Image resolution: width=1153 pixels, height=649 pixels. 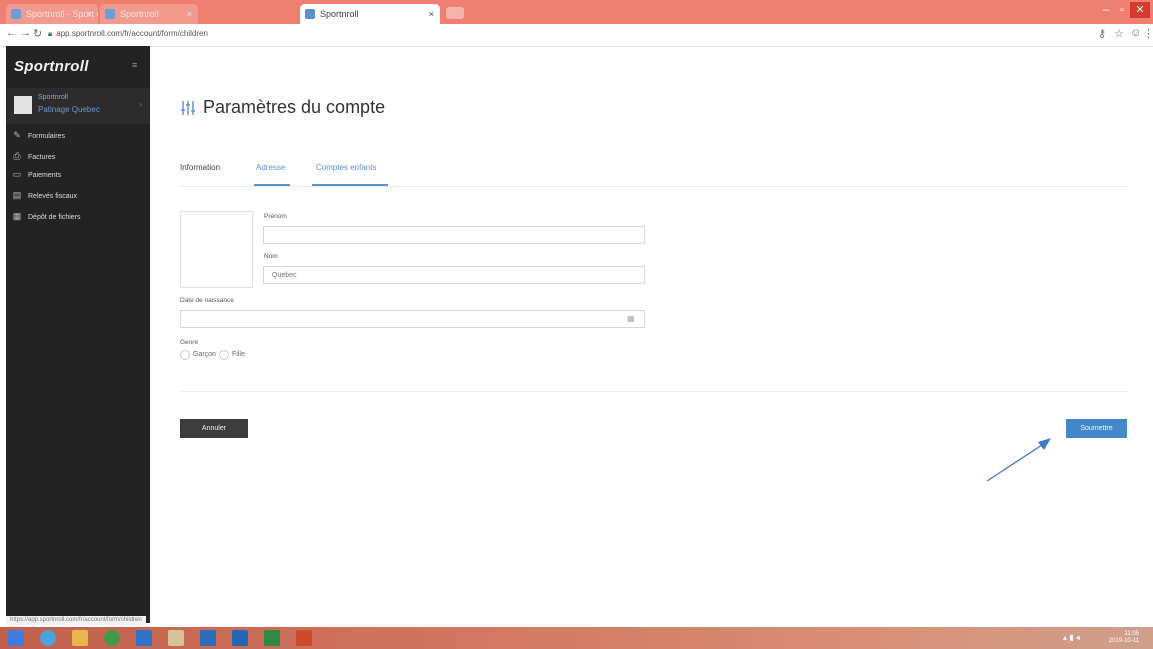 What do you see at coordinates (37, 33) in the screenshot?
I see `reload-icon: ↻` at bounding box center [37, 33].